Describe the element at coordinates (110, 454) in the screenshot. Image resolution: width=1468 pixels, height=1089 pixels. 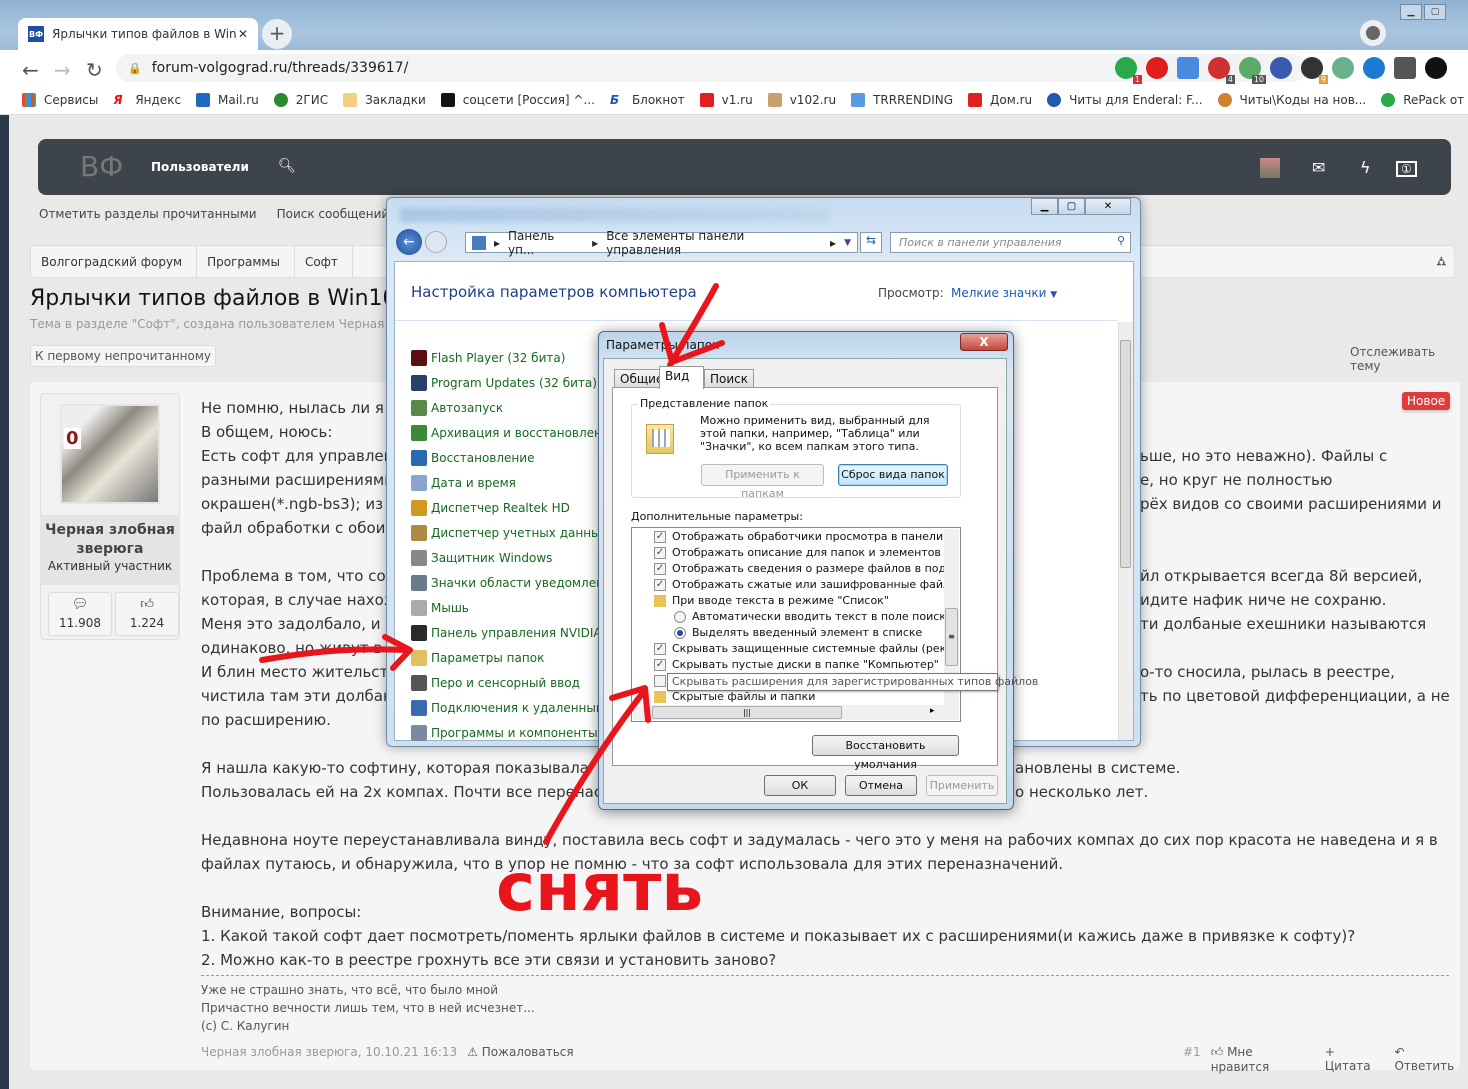
I see `avatar: 0` at that location.